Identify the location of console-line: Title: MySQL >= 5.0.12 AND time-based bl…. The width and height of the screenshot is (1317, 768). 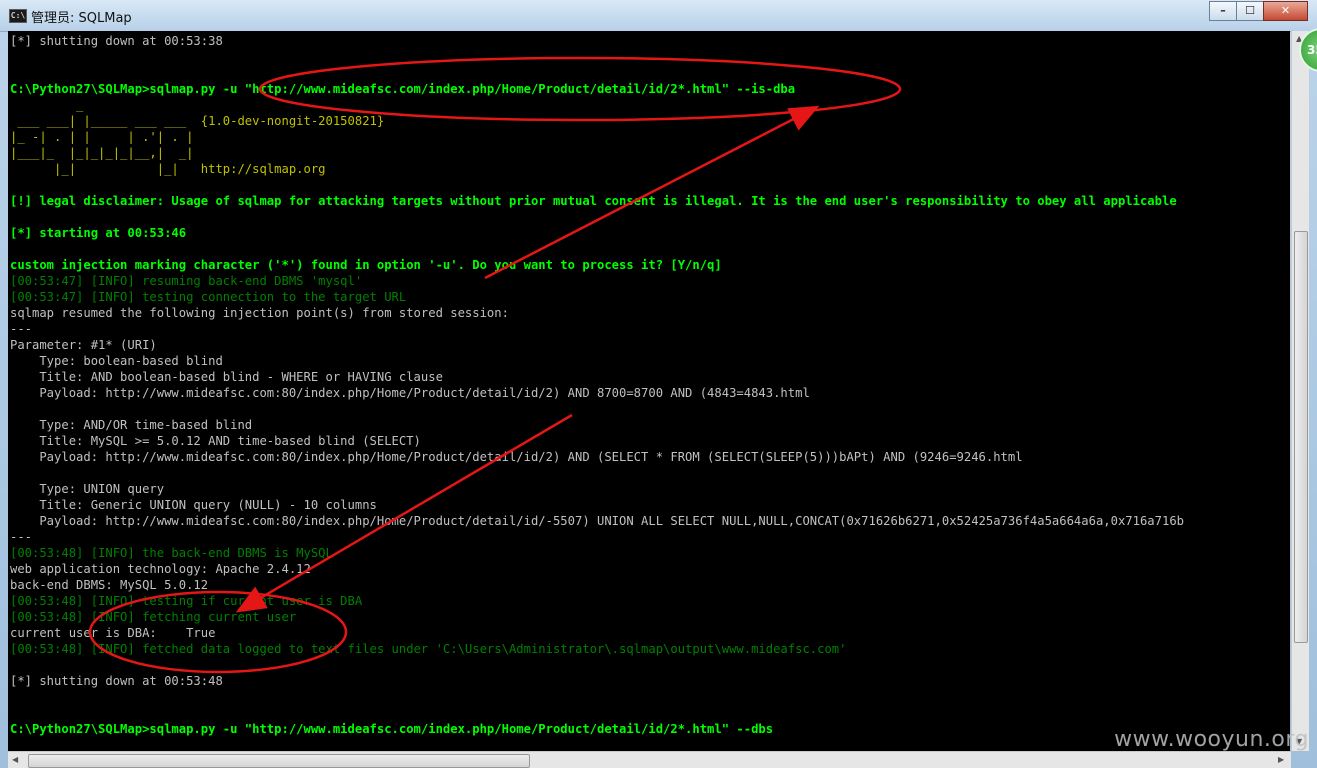
(215, 441).